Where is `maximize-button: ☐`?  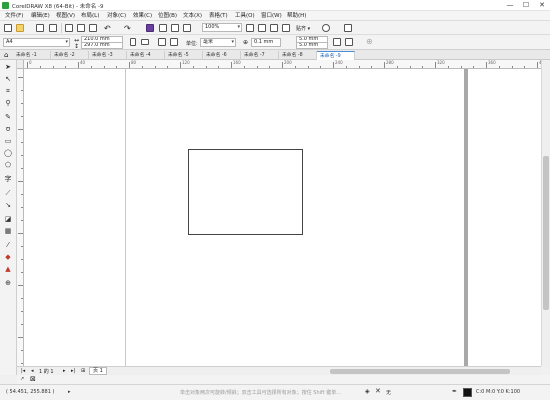
maximize-button: ☐ is located at coordinates (526, 5).